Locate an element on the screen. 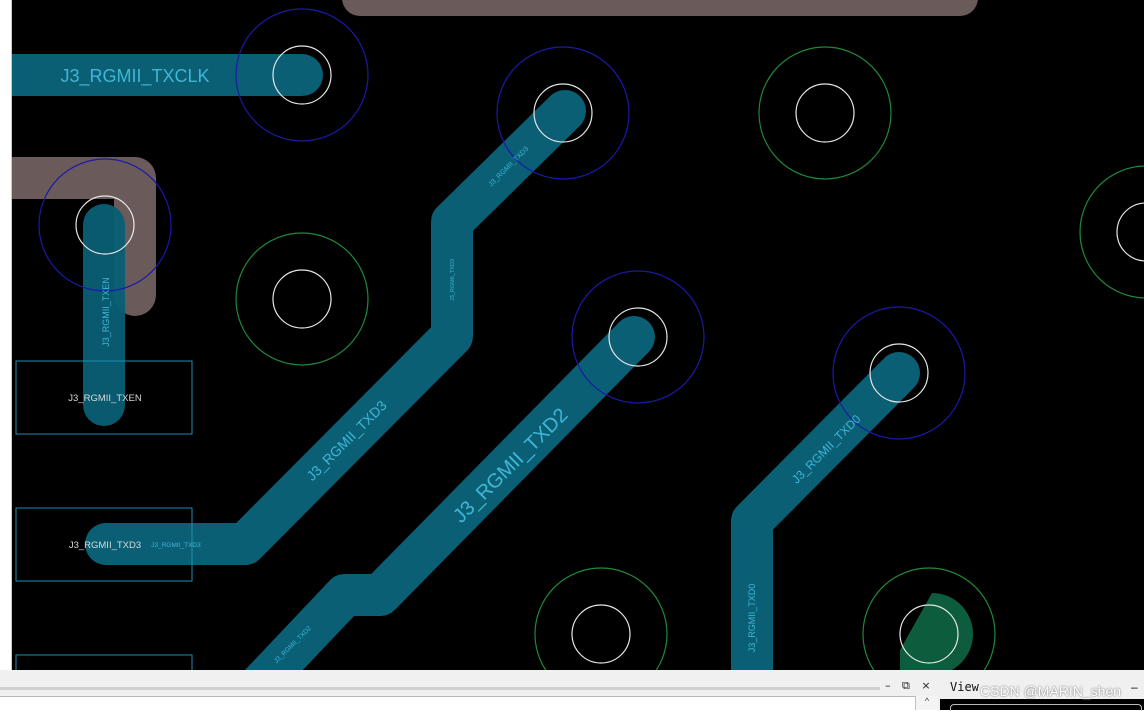 The width and height of the screenshot is (1144, 711). scroll-up-icon: ^ is located at coordinates (926, 703).